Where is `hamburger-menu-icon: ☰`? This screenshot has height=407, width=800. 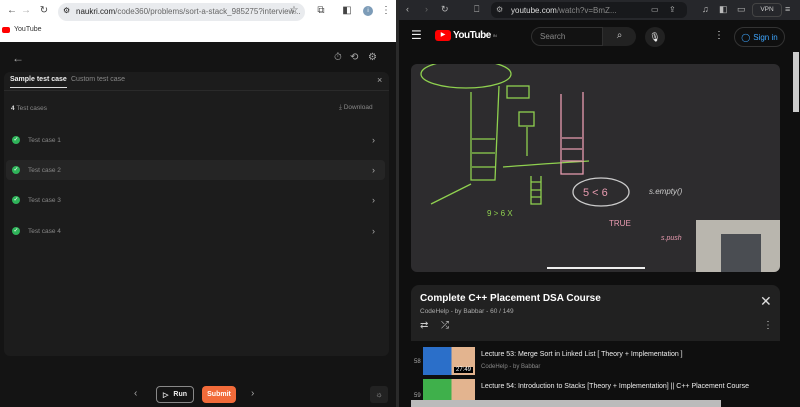
hamburger-menu-icon: ☰ is located at coordinates (416, 35).